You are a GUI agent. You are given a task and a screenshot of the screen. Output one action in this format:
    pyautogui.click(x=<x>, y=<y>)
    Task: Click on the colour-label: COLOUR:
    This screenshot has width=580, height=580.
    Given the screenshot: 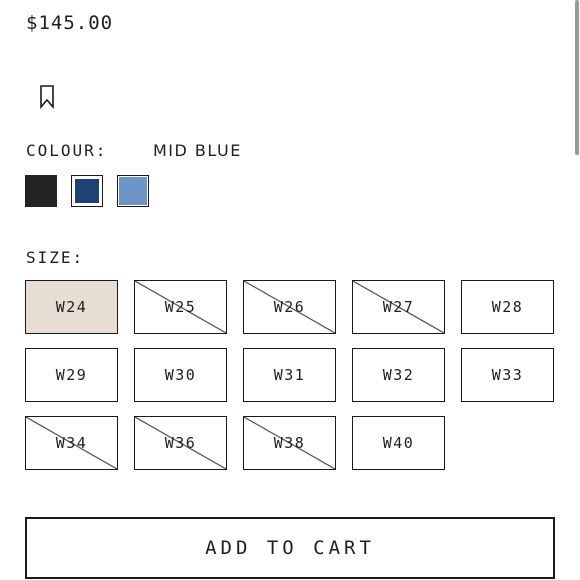 What is the action you would take?
    pyautogui.click(x=67, y=150)
    